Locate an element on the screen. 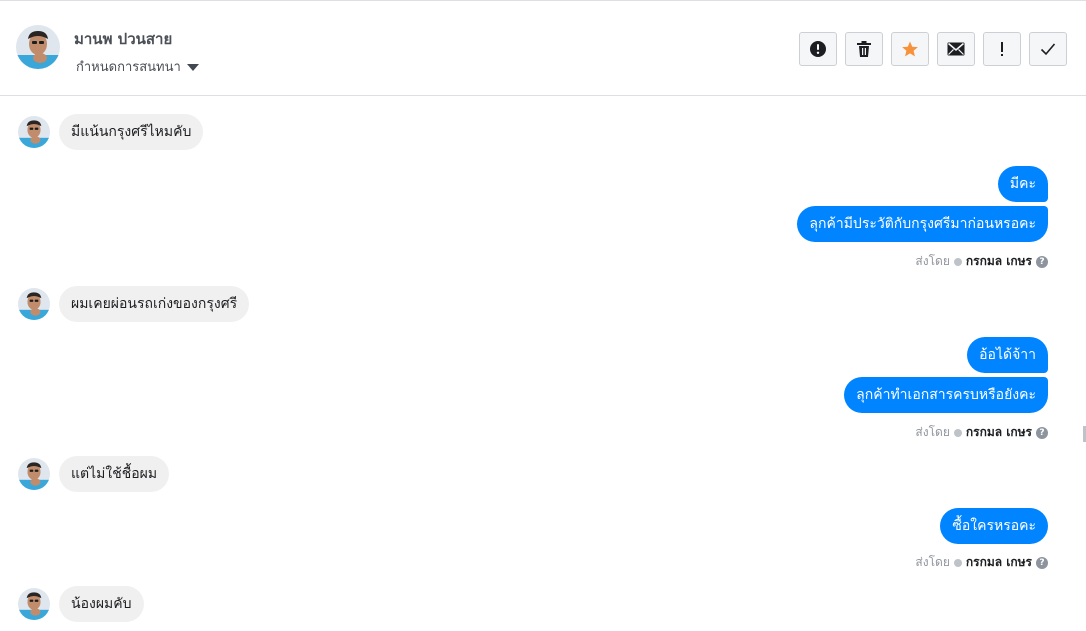 This screenshot has width=1086, height=631. incoming-message-row: แต่ไม่ใช้ชื้อผม is located at coordinates (94, 474).